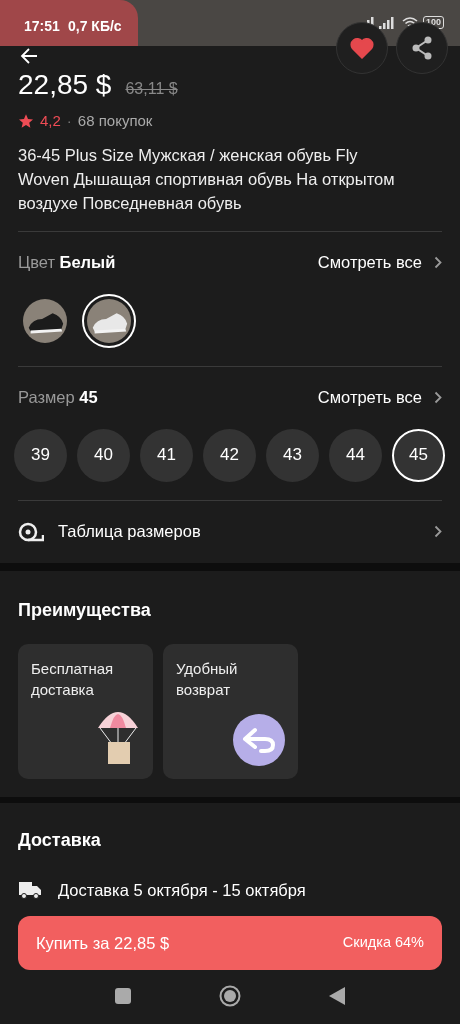 This screenshot has width=460, height=1024. I want to click on discount-label: Скидка 64%, so click(383, 943).